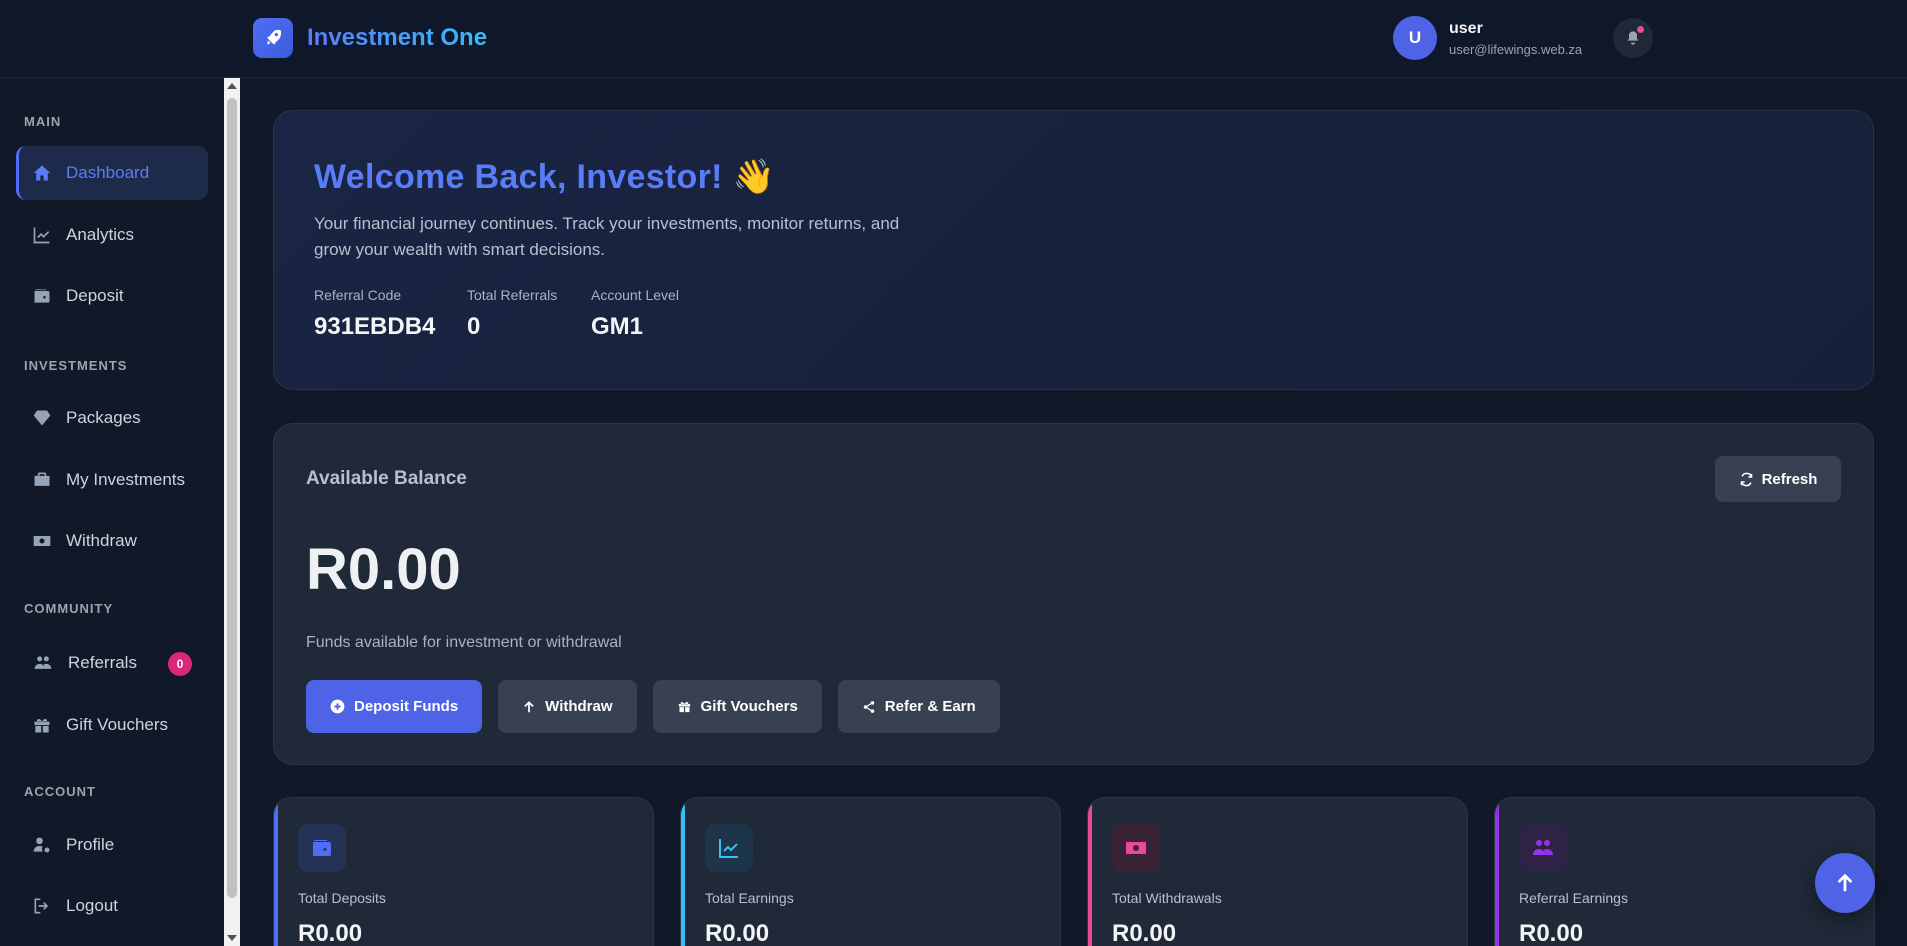 The image size is (1907, 946). I want to click on scroll-thumb, so click(232, 498).